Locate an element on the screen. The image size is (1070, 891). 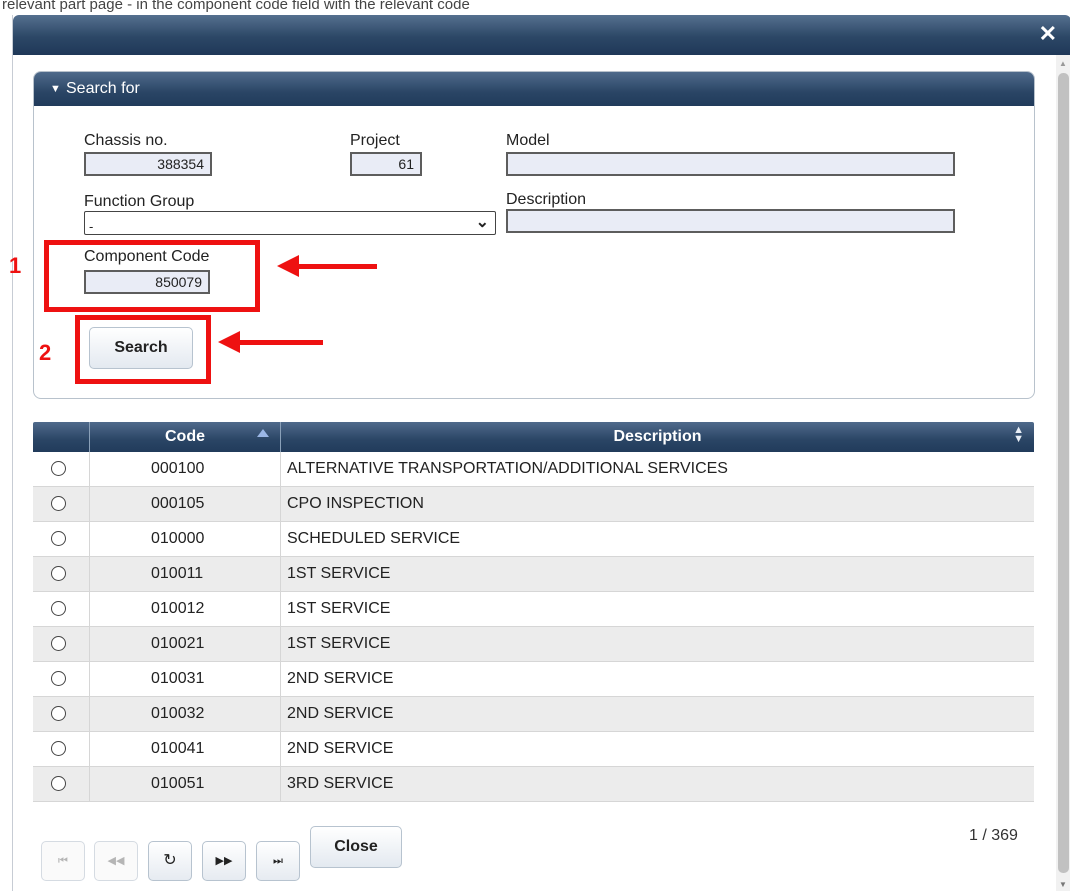
next-page-button: ▶▶ is located at coordinates (224, 861).